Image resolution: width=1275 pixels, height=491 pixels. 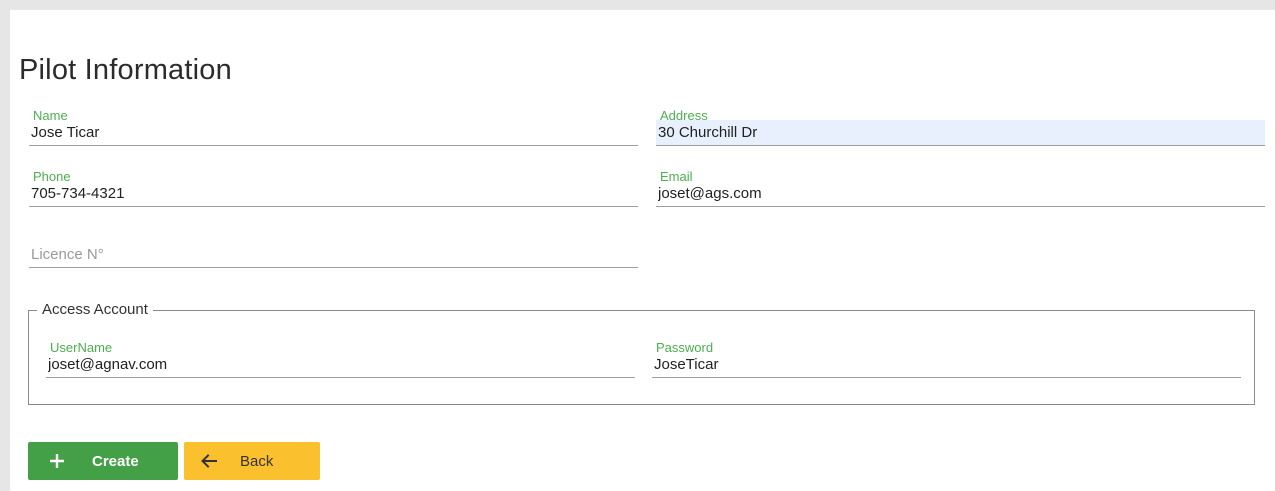 I want to click on phone-input, so click(x=333, y=194).